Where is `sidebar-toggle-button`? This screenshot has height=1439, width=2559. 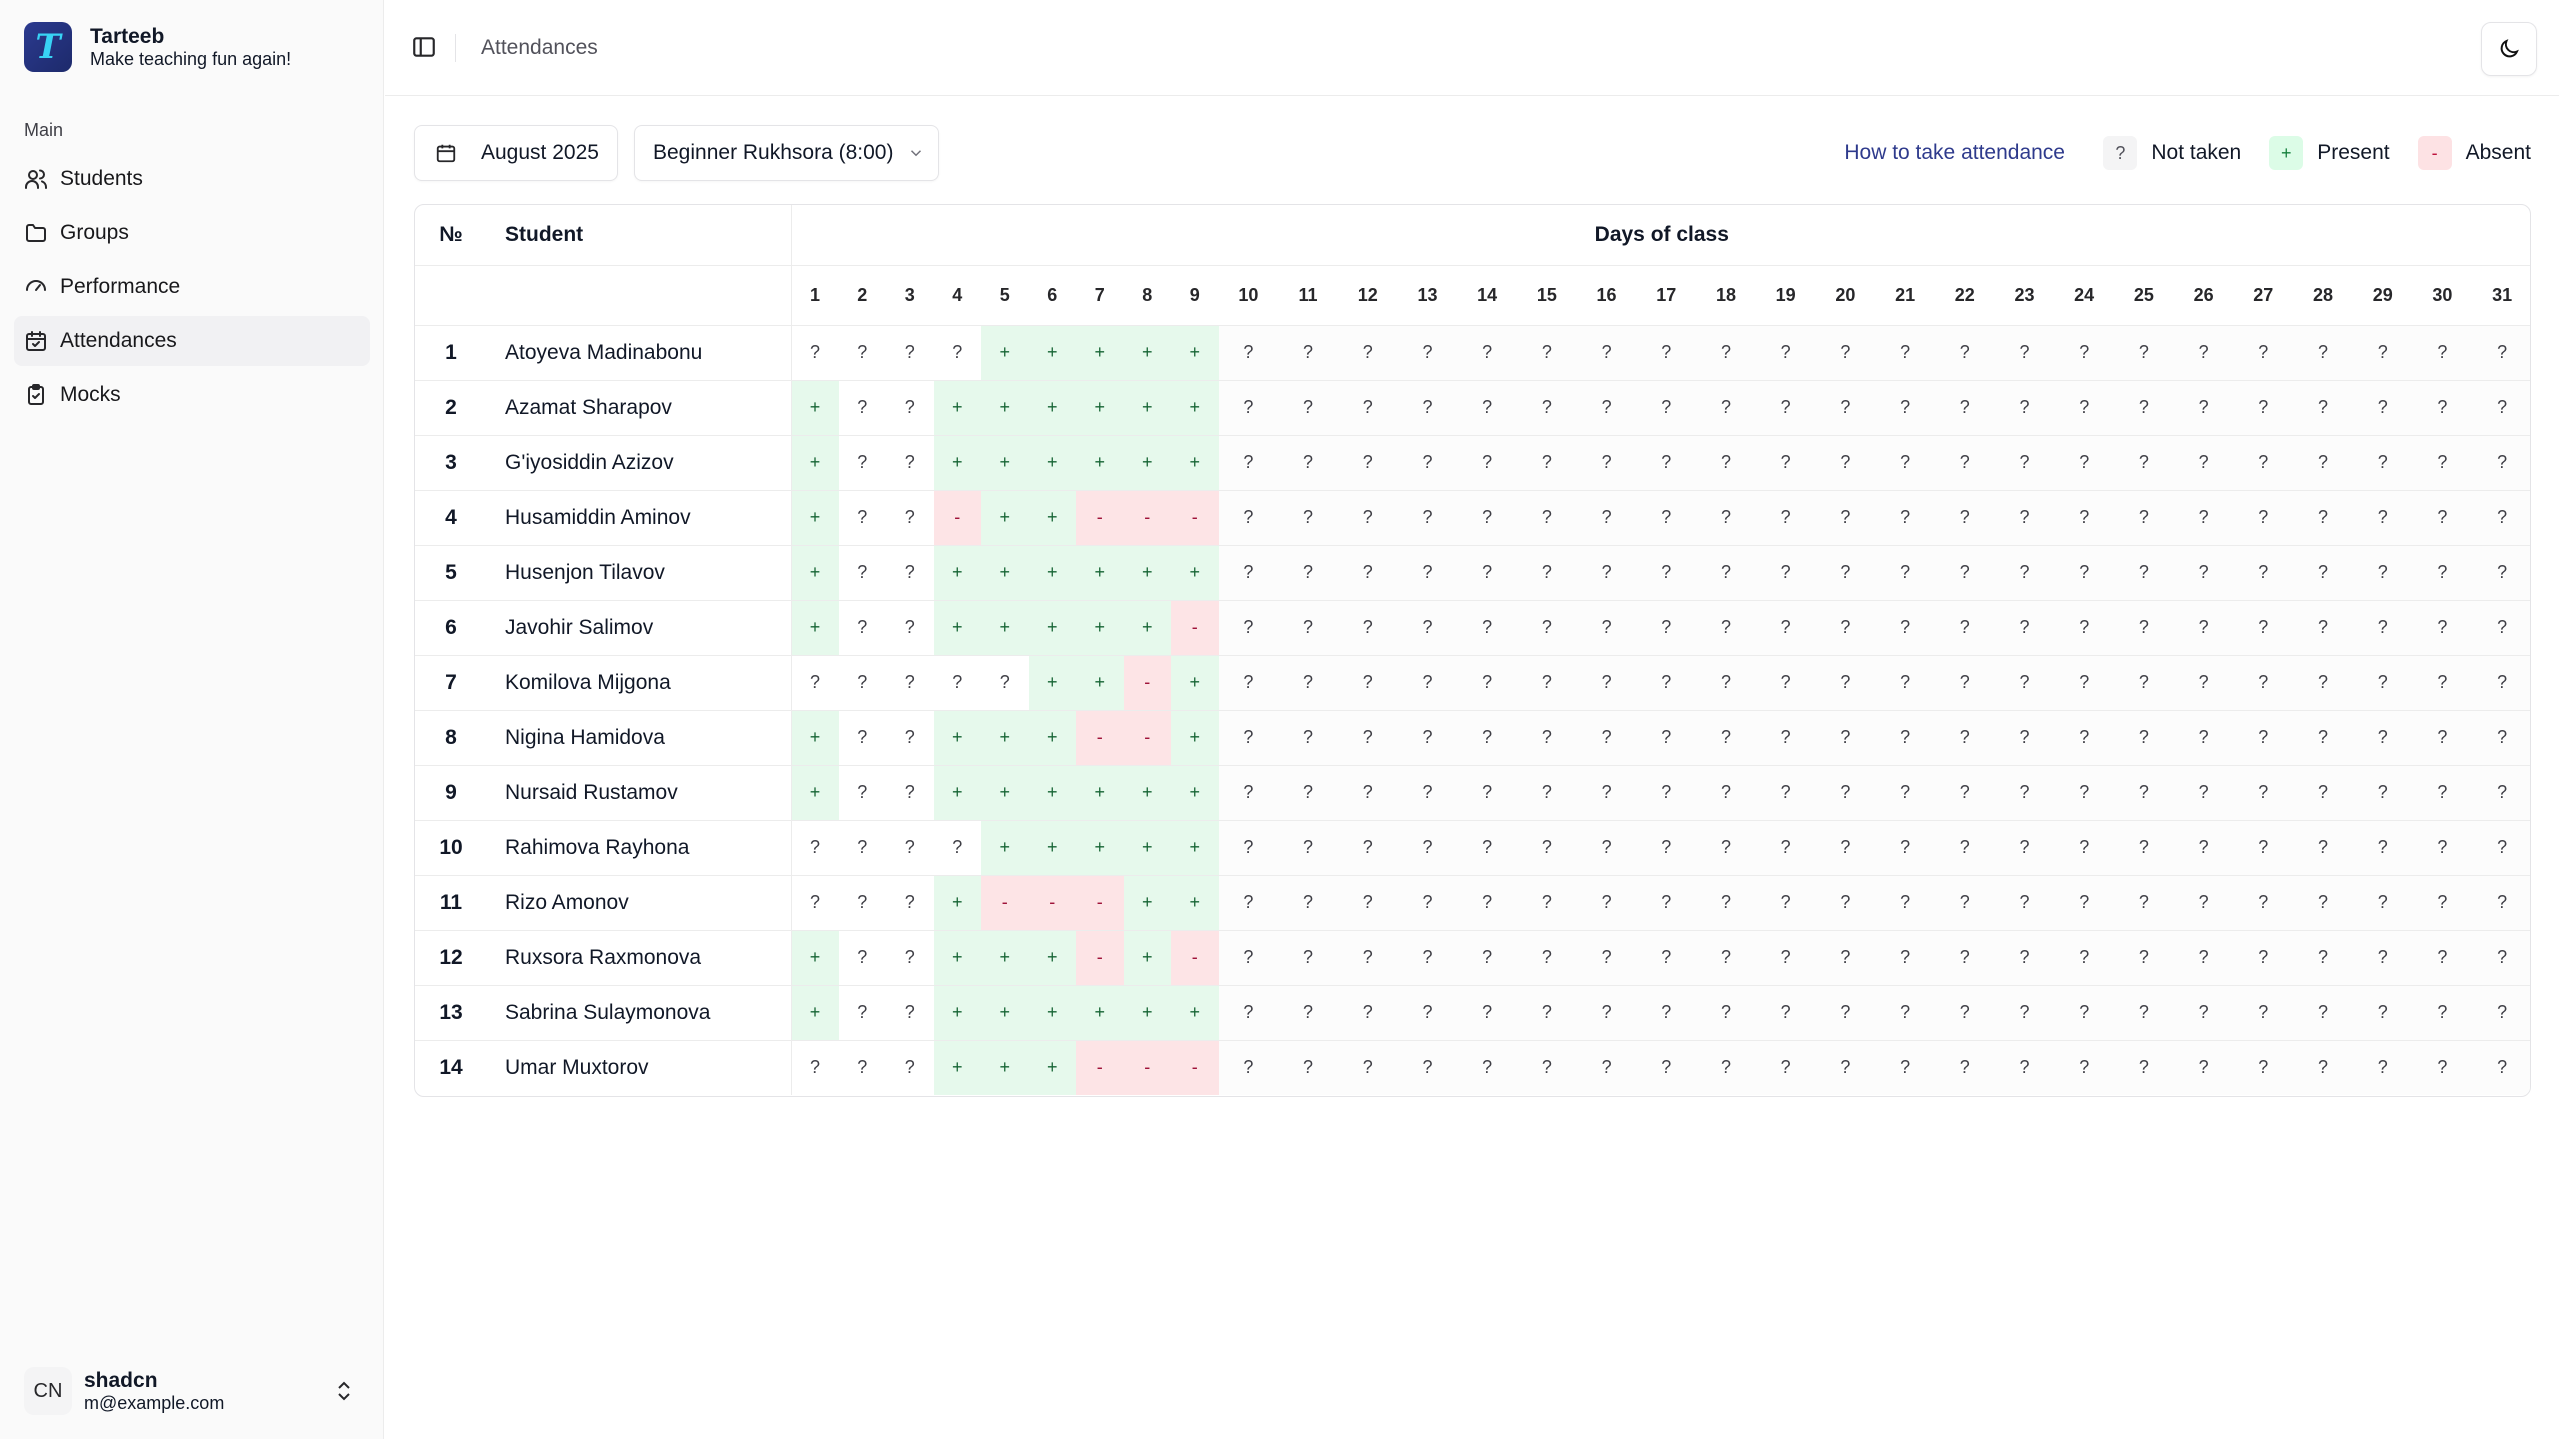 sidebar-toggle-button is located at coordinates (425, 48).